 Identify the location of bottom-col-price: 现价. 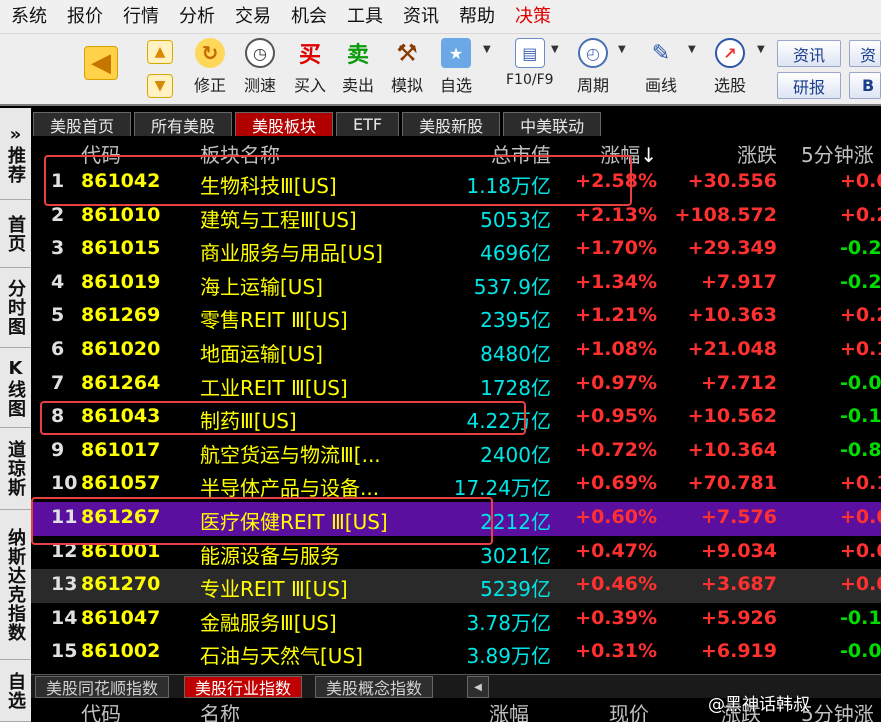
(629, 710).